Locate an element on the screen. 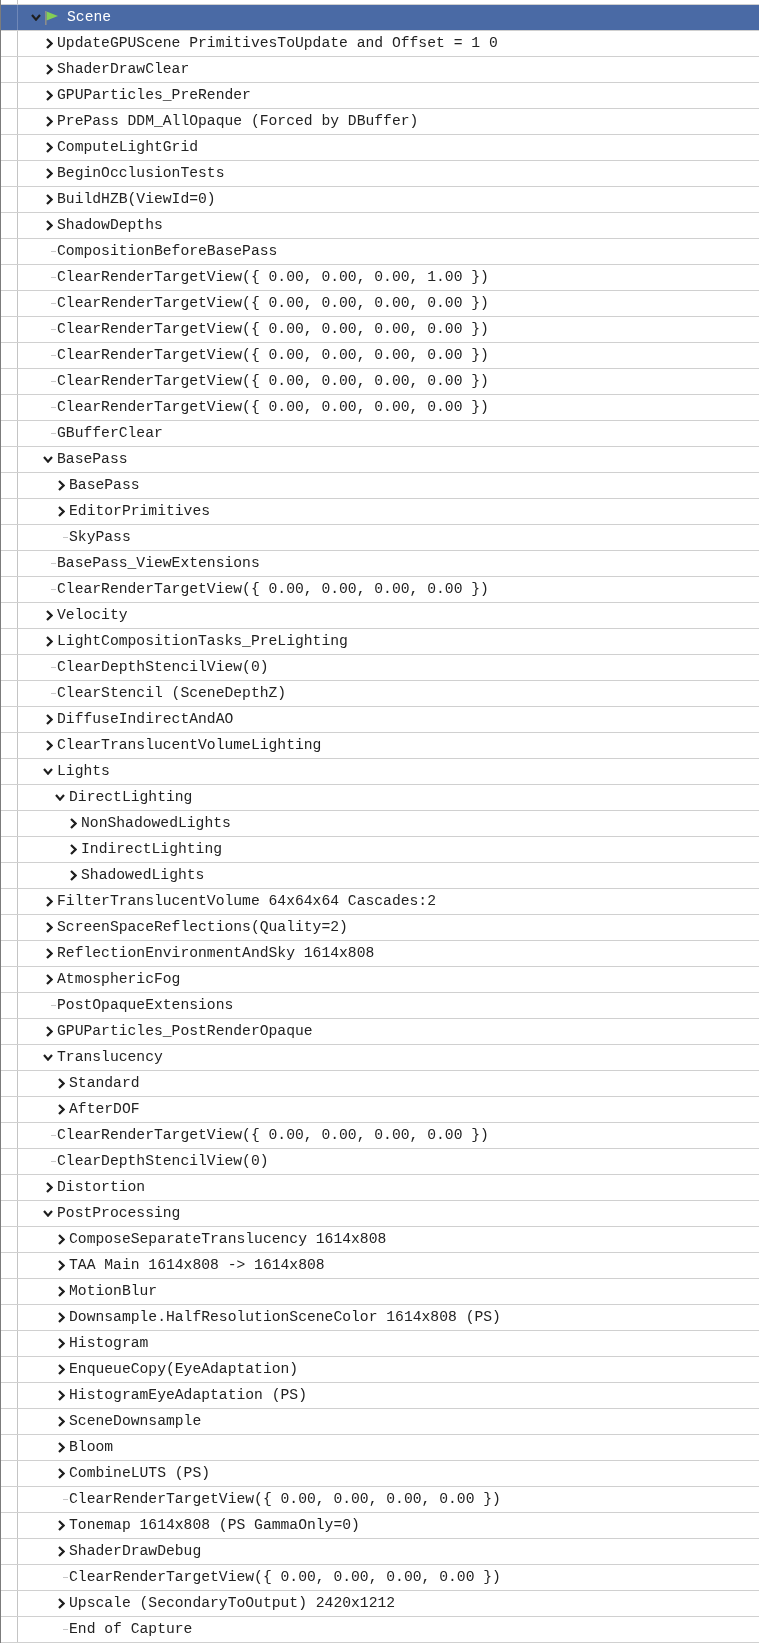  tree-item: Distortion is located at coordinates (380, 1188).